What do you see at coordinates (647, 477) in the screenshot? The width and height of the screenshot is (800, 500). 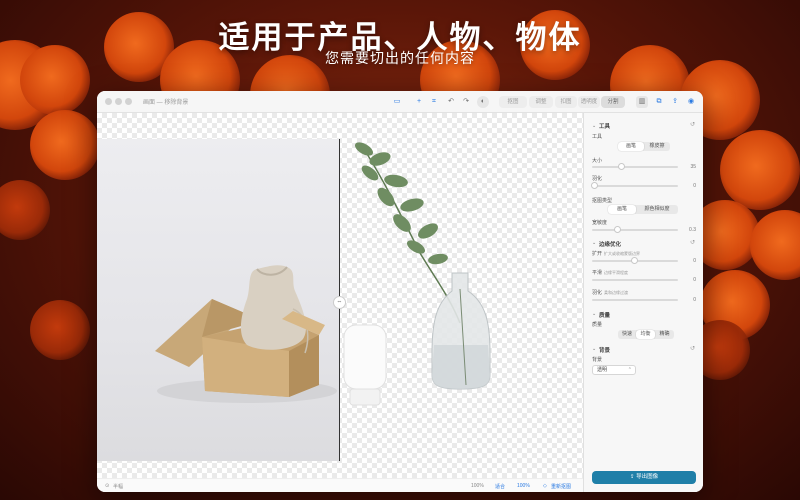 I see `export-button-label: 导出图像` at bounding box center [647, 477].